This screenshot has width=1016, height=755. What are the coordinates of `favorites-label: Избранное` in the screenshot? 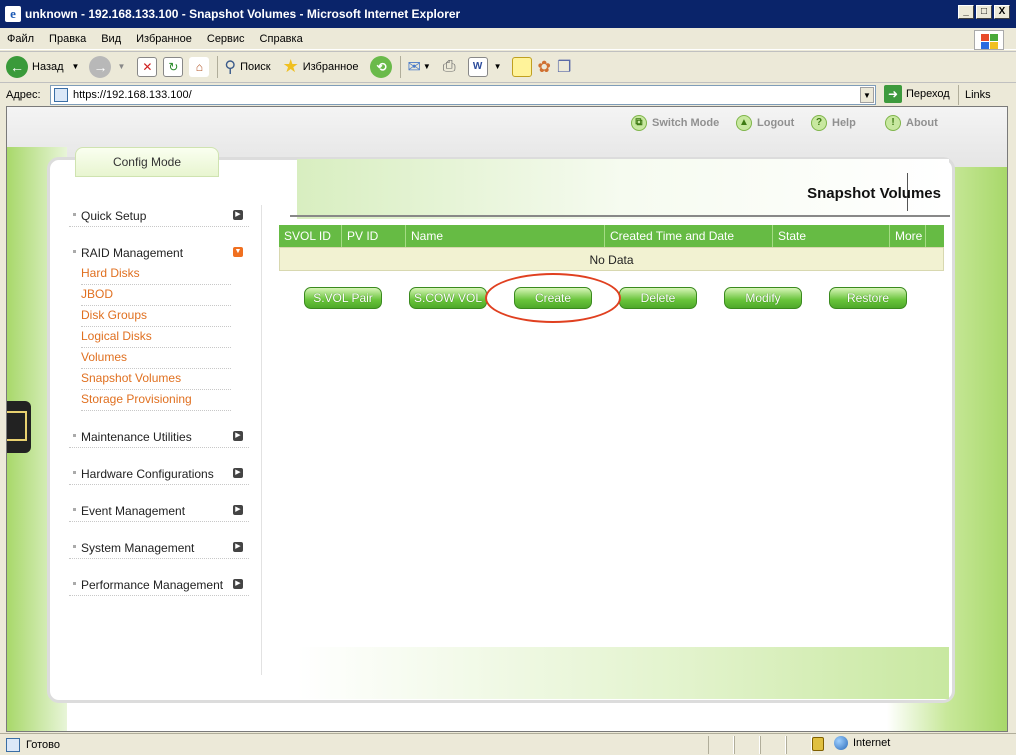 It's located at (330, 66).